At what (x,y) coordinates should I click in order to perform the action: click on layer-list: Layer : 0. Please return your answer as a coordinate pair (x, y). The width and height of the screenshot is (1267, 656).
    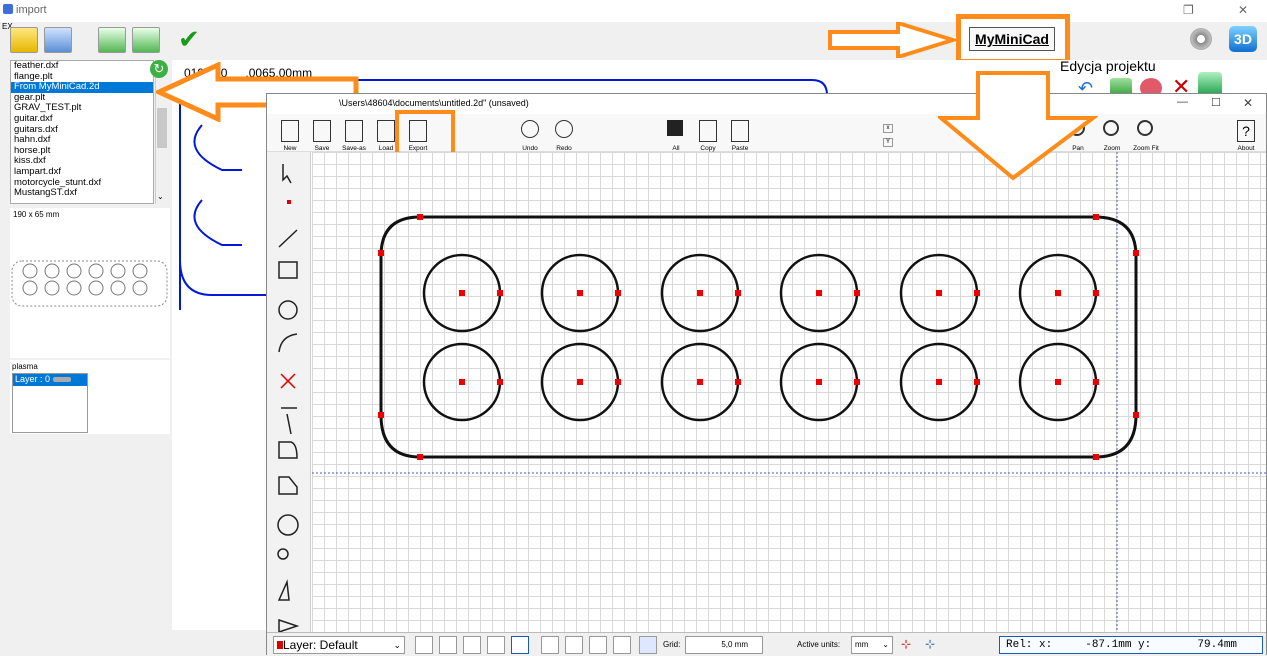
    Looking at the image, I should click on (50, 403).